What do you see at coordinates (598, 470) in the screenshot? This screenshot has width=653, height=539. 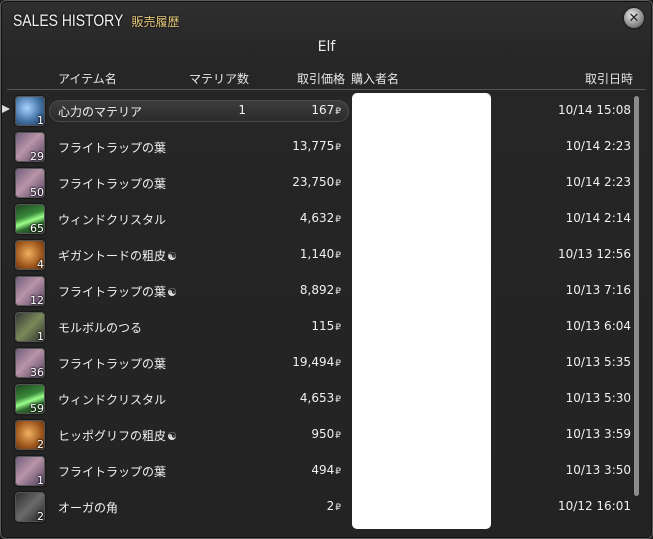 I see `sale-date: 10/13 3:50` at bounding box center [598, 470].